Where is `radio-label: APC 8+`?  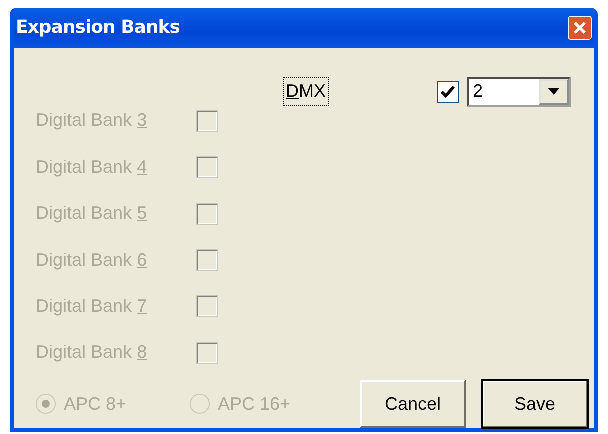
radio-label: APC 8+ is located at coordinates (95, 404).